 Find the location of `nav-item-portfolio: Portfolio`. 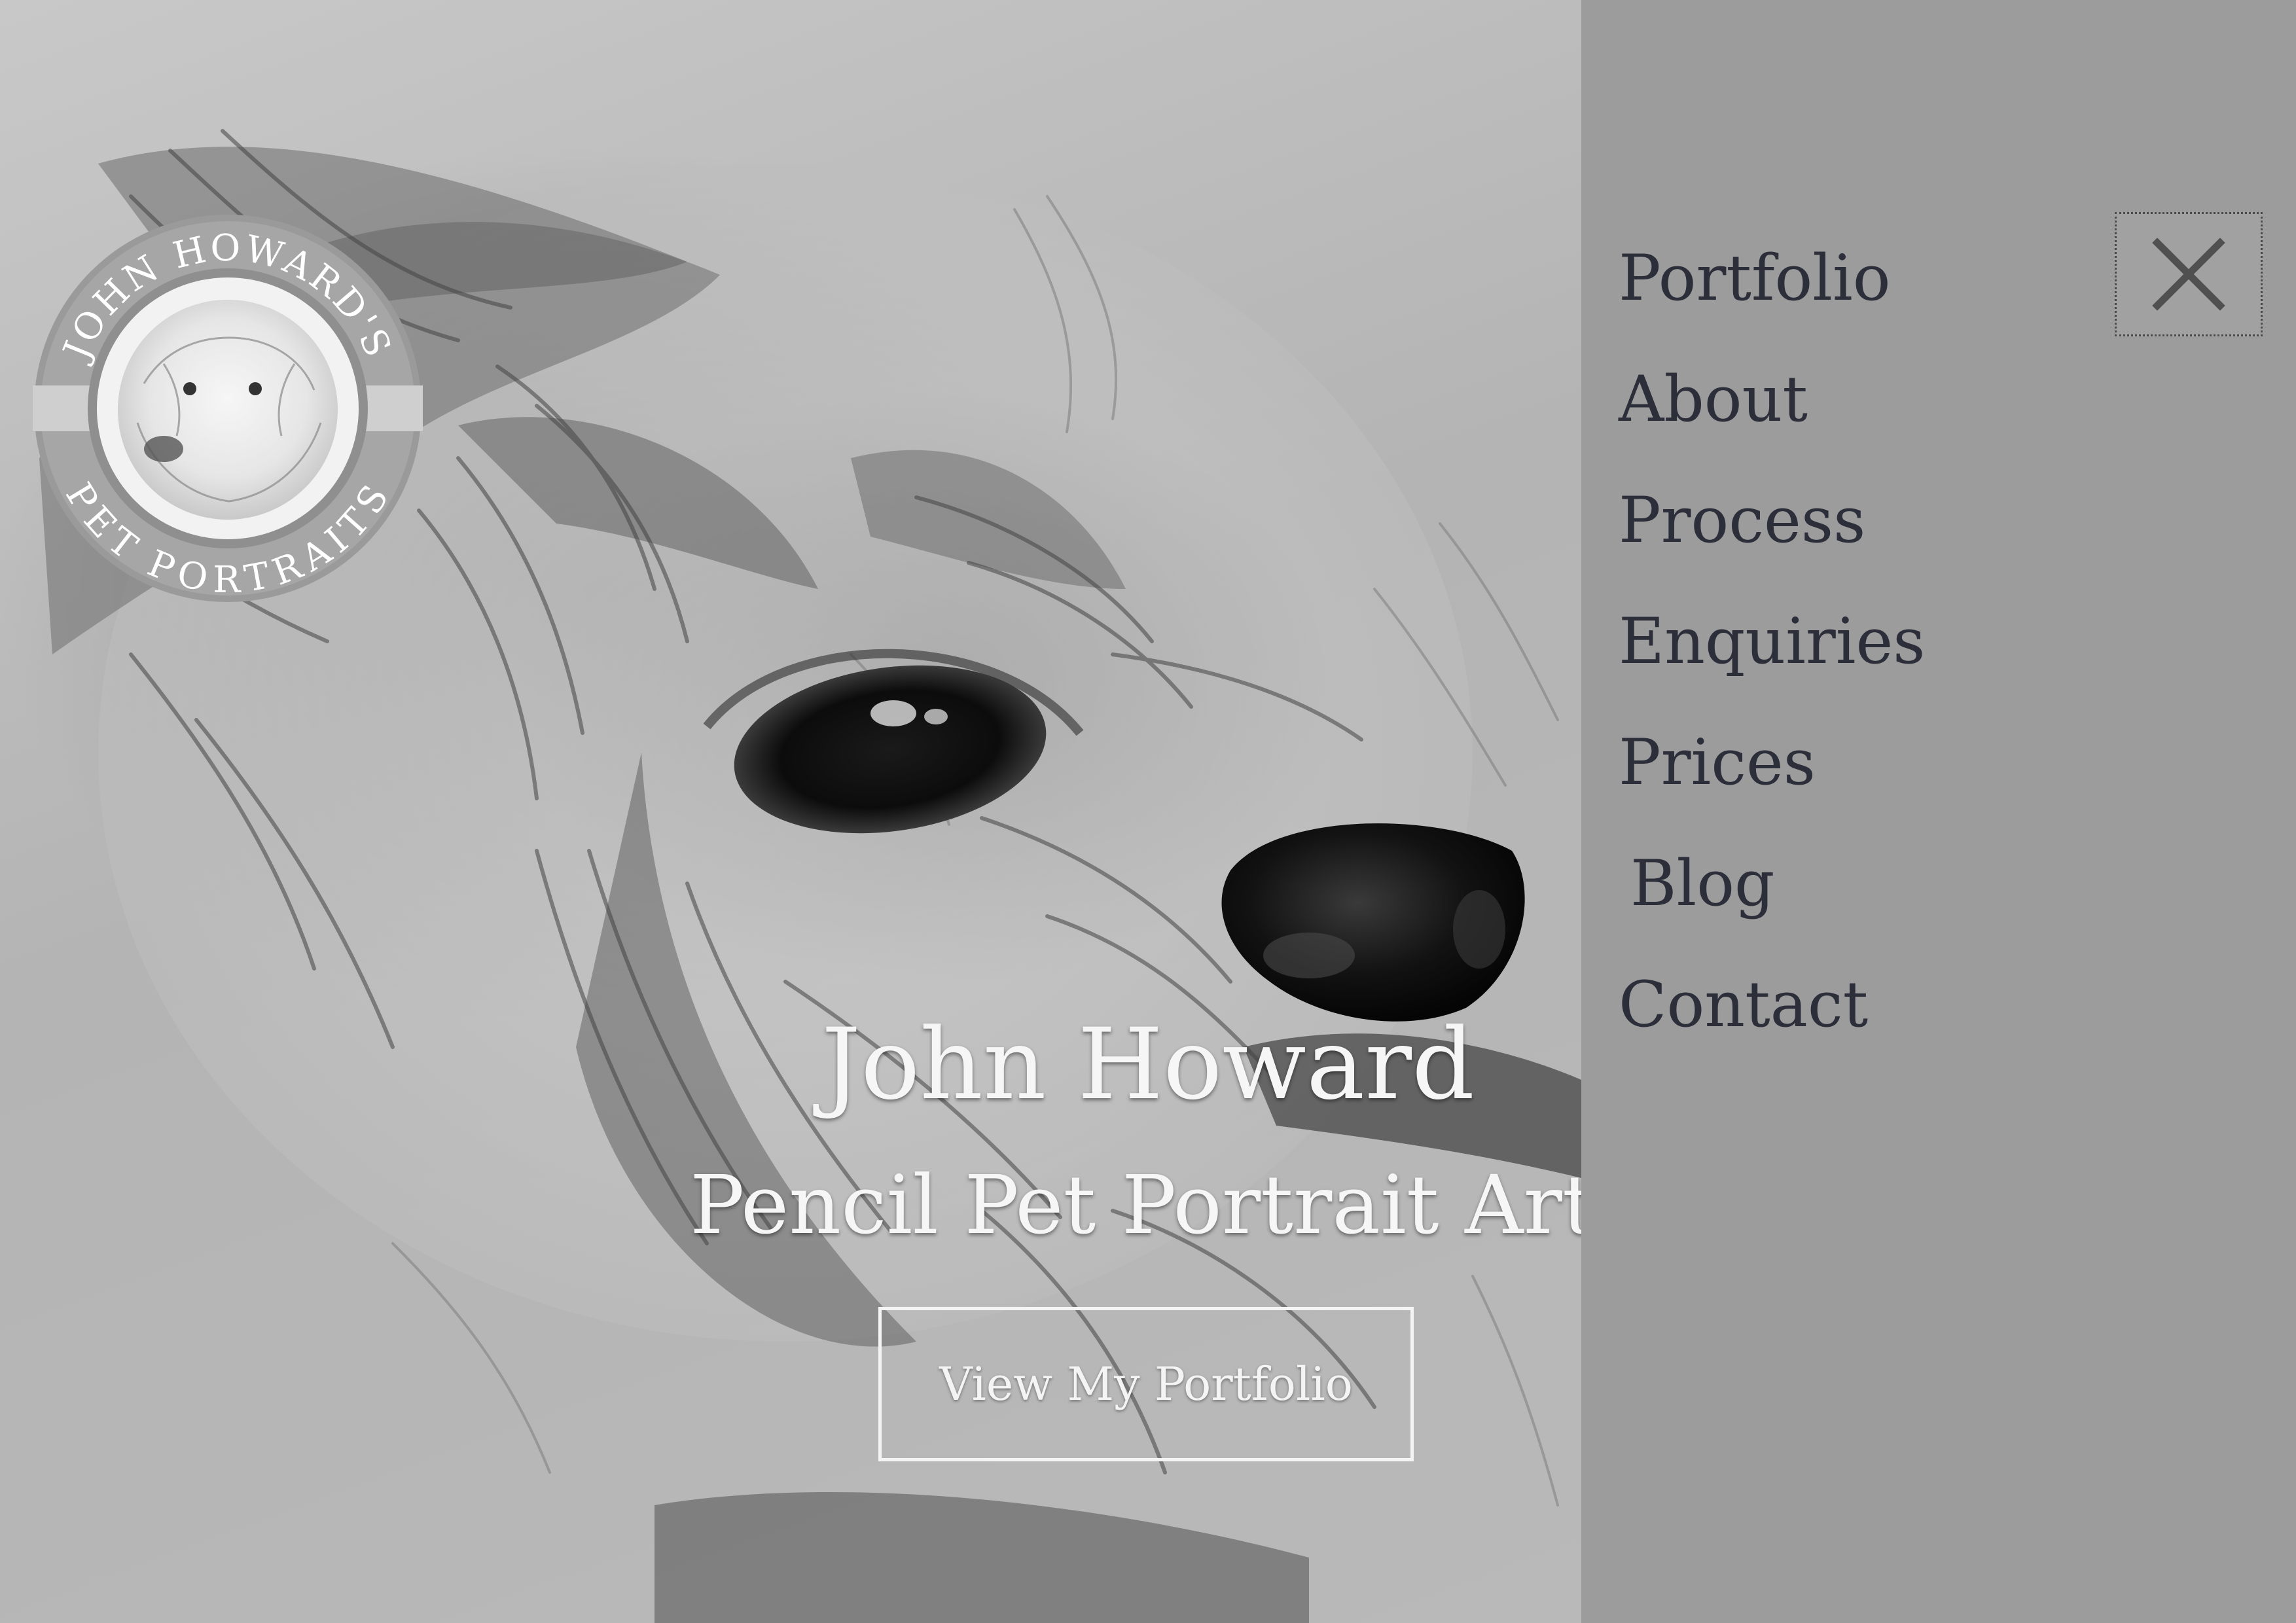

nav-item-portfolio: Portfolio is located at coordinates (1772, 286).